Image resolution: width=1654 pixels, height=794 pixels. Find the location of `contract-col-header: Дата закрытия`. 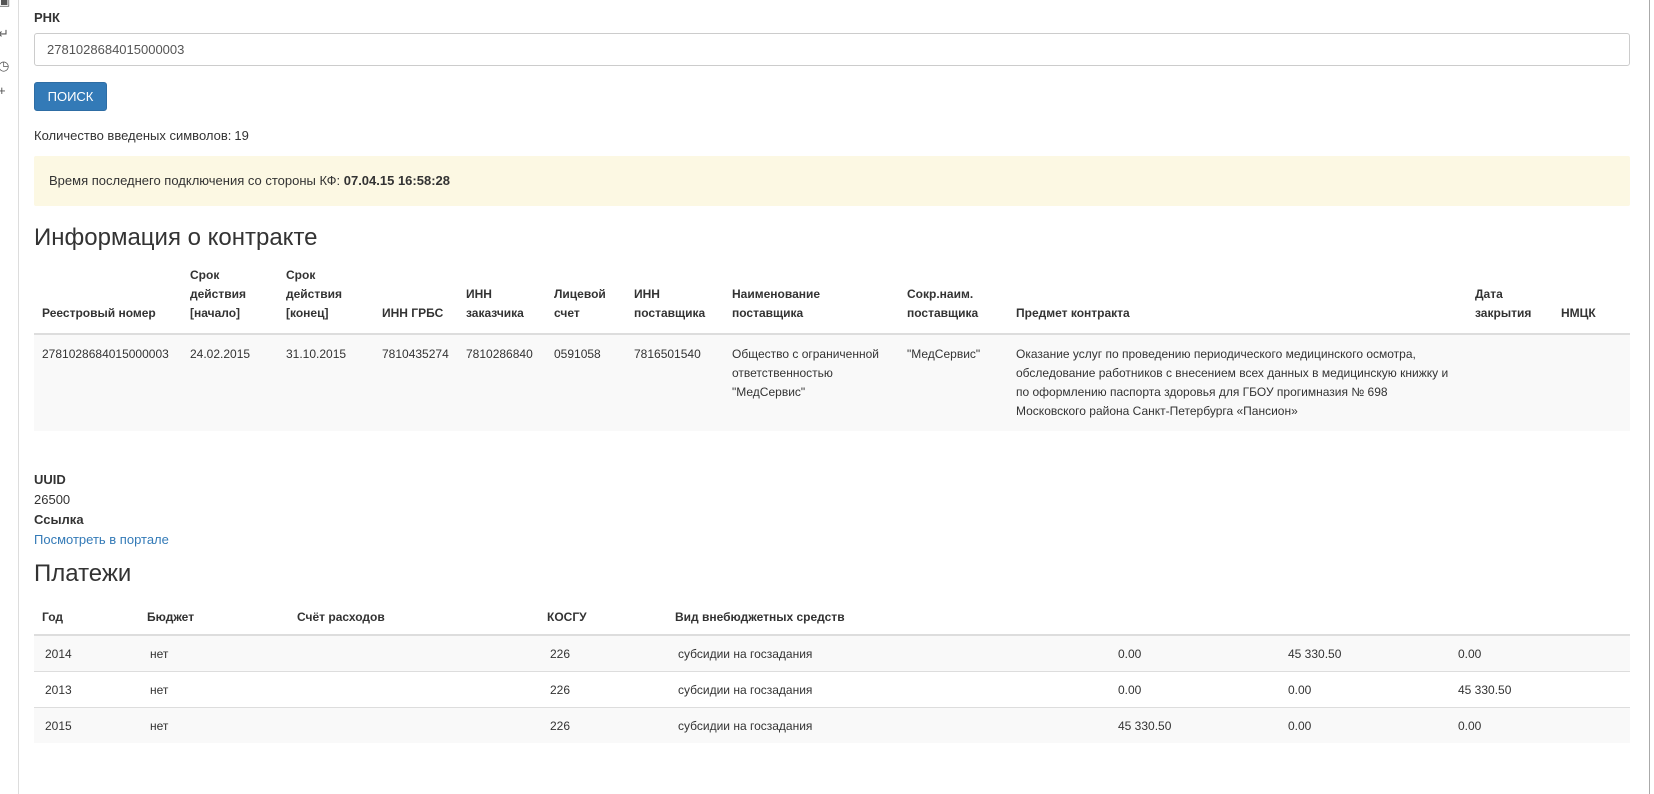

contract-col-header: Дата закрытия is located at coordinates (1510, 298).